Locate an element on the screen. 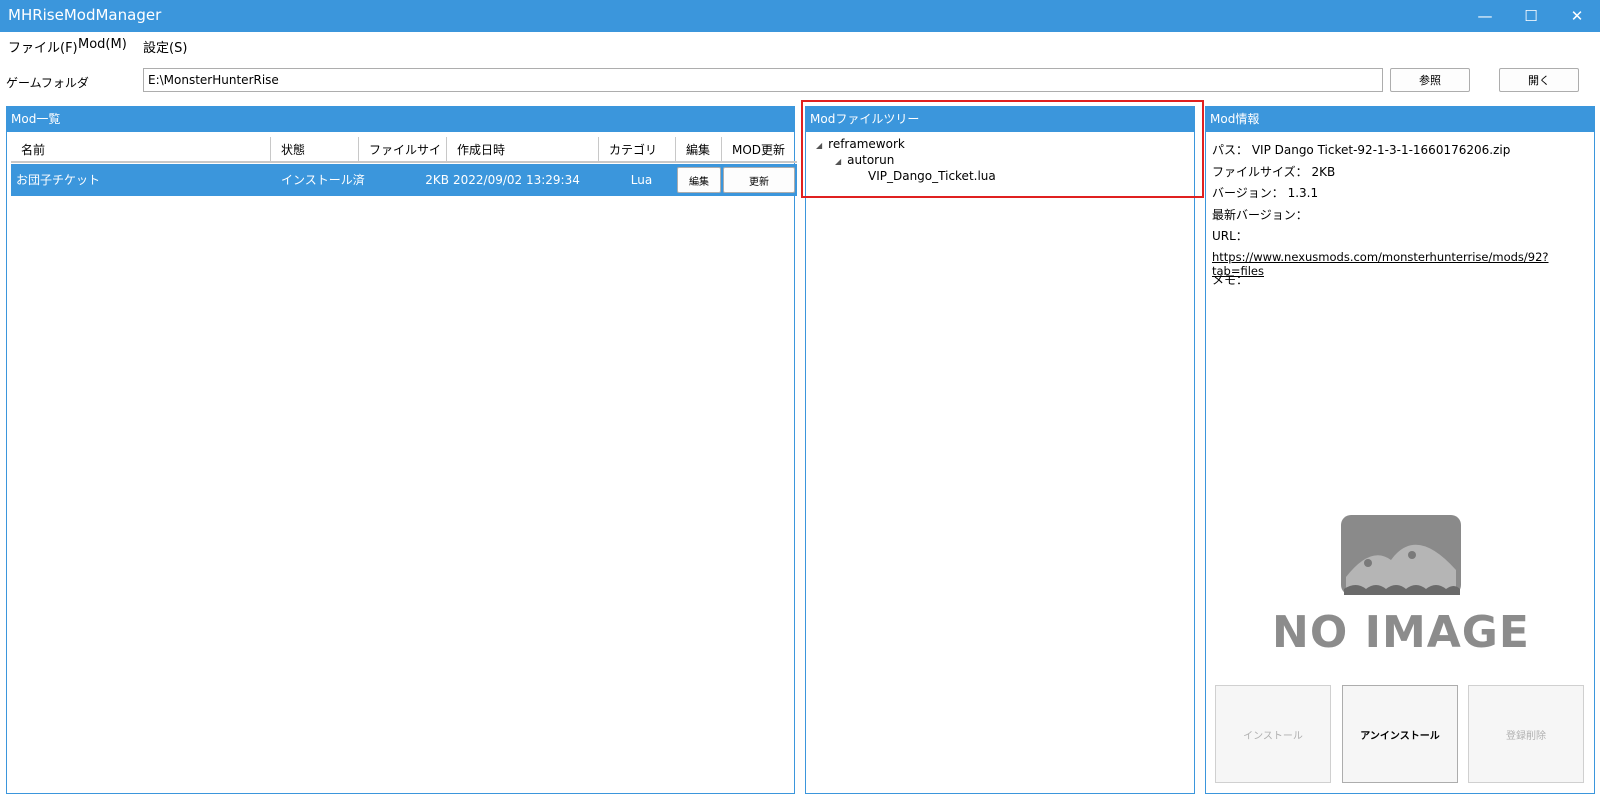 The height and width of the screenshot is (800, 1600). column-size: ファイルサイズ is located at coordinates (403, 160).